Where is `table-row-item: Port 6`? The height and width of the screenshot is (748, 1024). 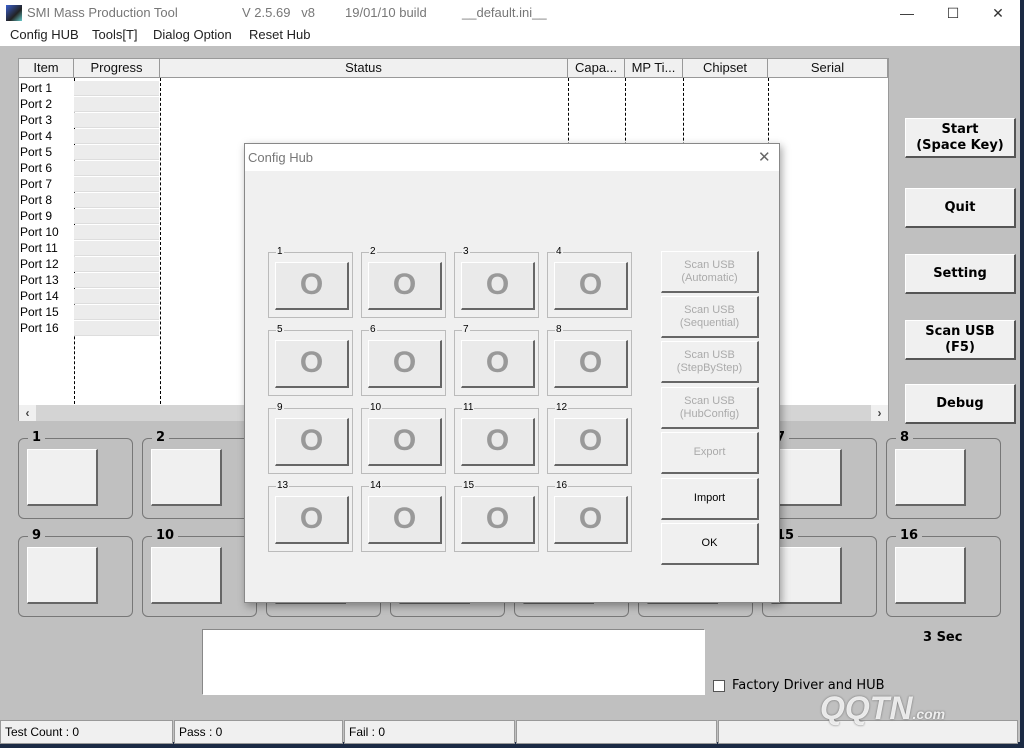
table-row-item: Port 6 is located at coordinates (36, 168).